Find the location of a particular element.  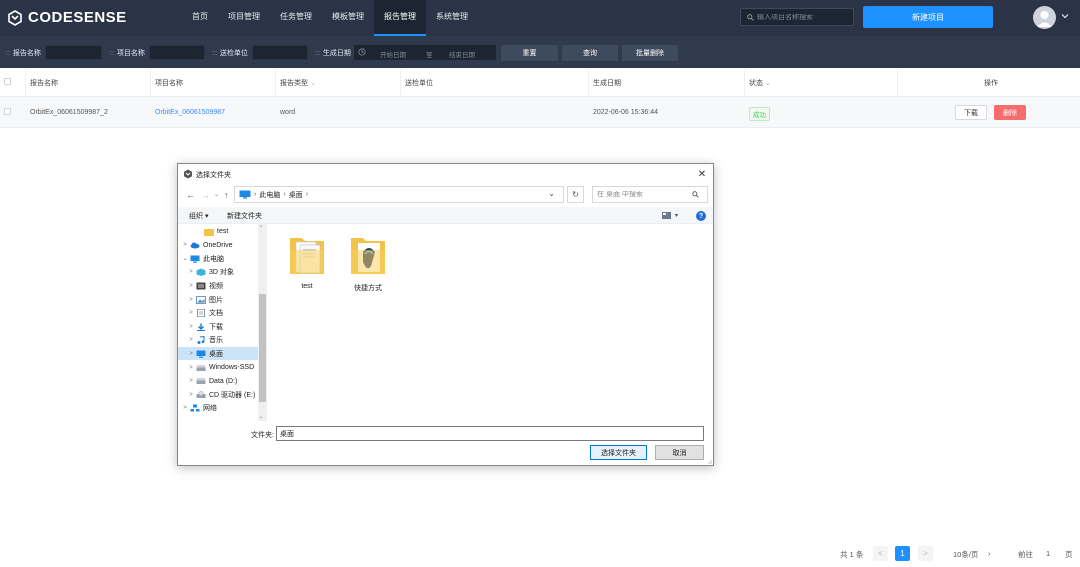

date-start-placeholder: 开始日期 is located at coordinates (393, 54).